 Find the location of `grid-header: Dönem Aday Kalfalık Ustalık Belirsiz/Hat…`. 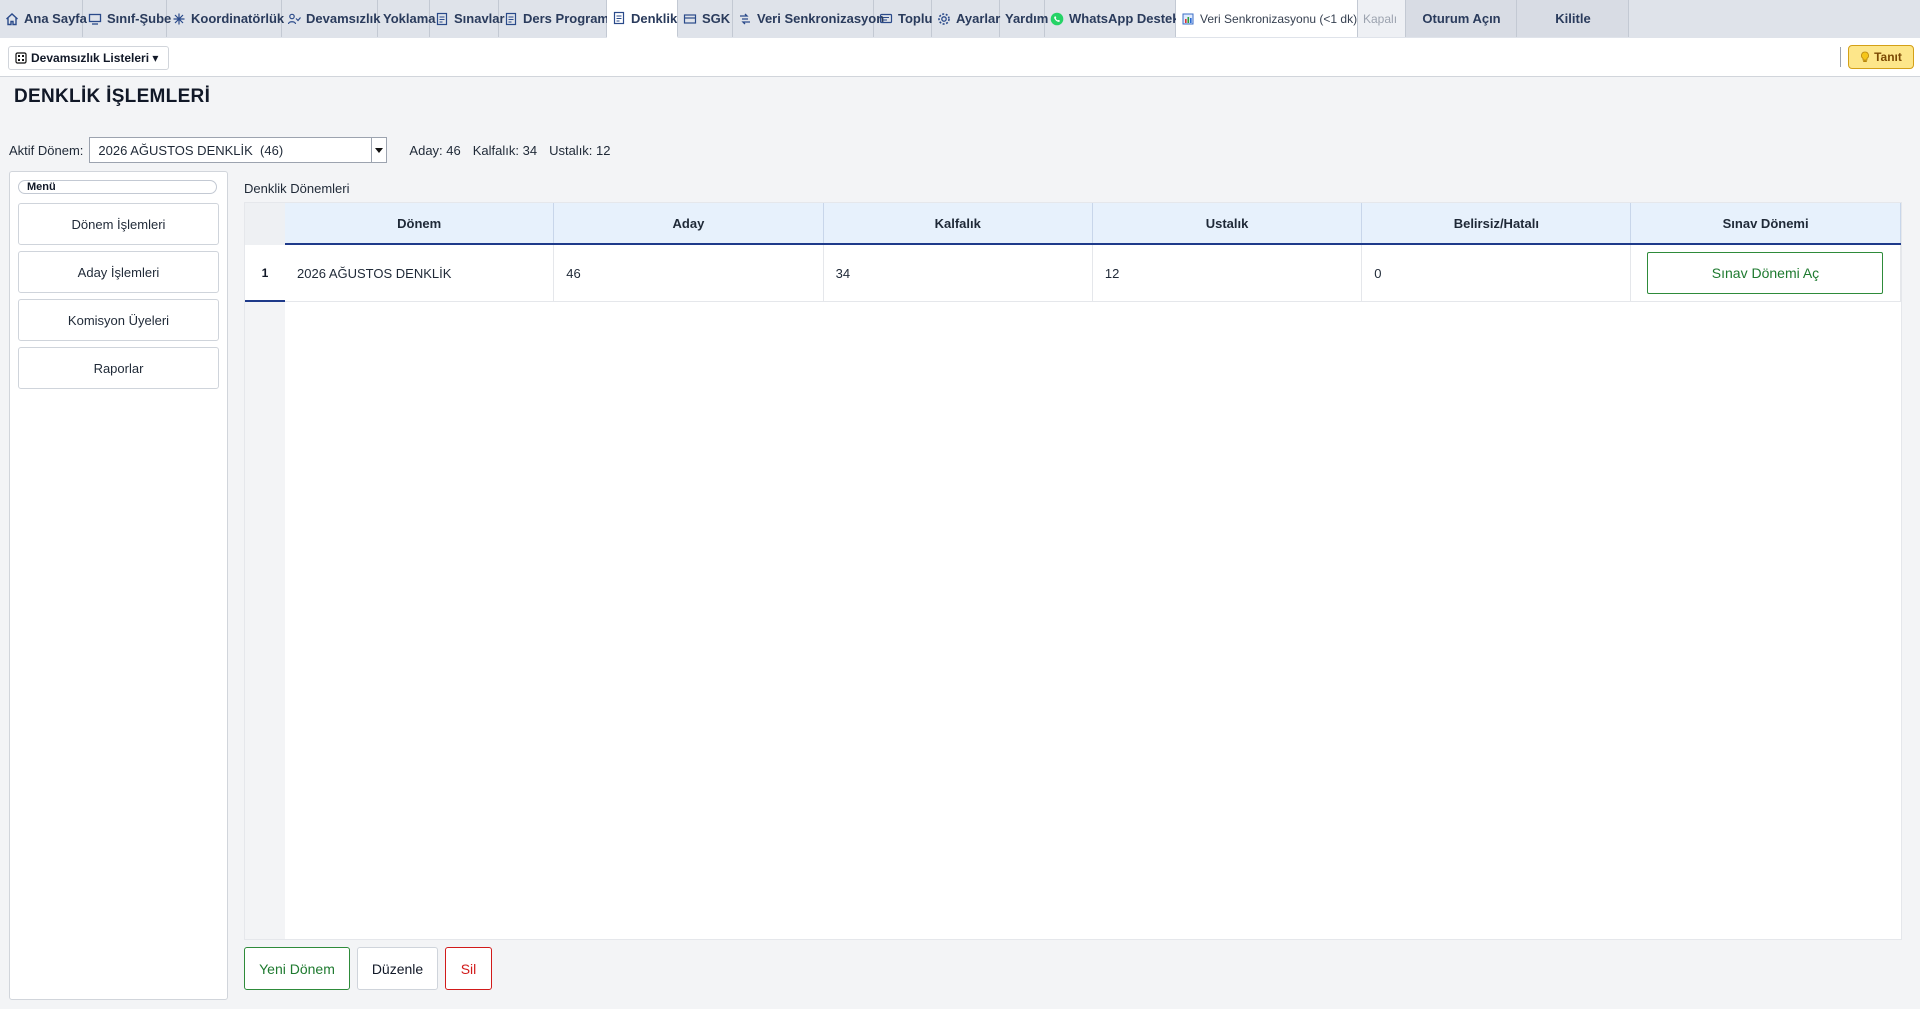

grid-header: Dönem Aday Kalfalık Ustalık Belirsiz/Hat… is located at coordinates (1093, 224).